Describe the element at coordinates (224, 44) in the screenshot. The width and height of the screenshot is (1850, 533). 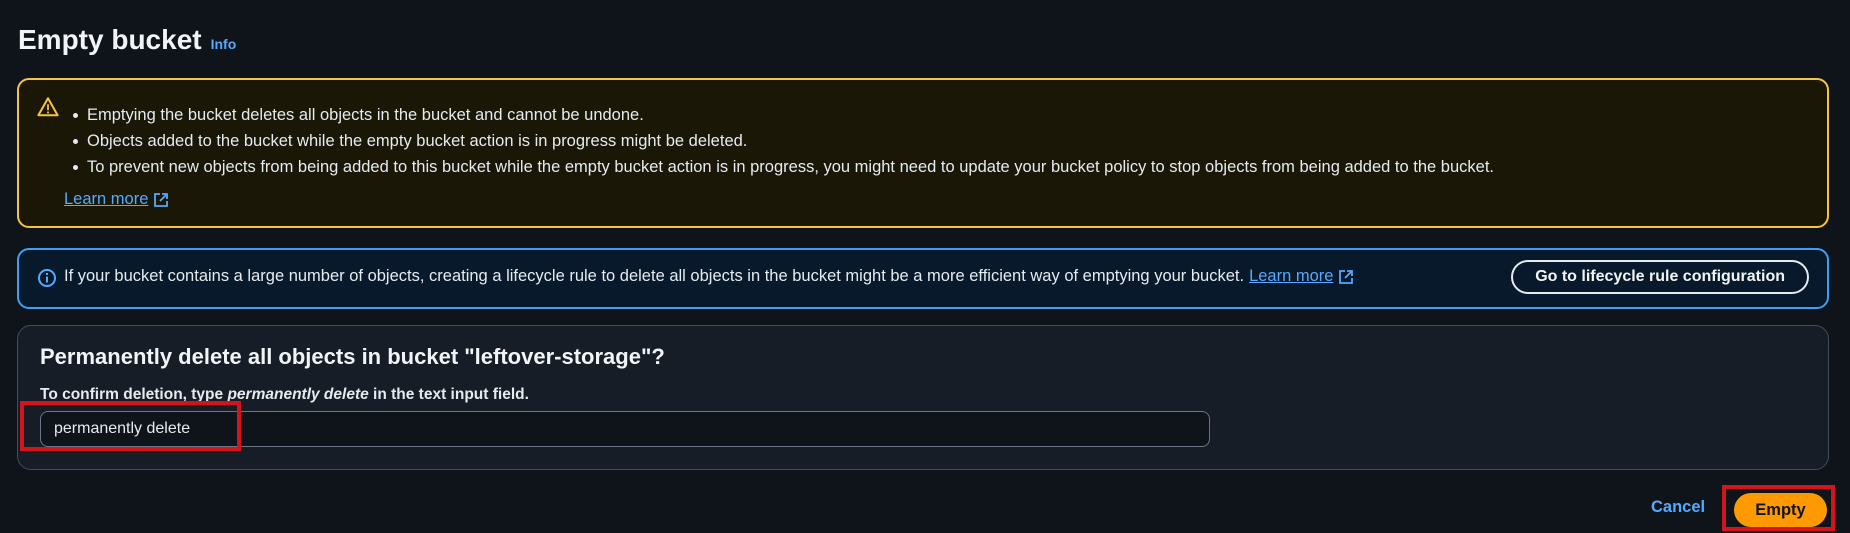
I see `info-link: Info` at that location.